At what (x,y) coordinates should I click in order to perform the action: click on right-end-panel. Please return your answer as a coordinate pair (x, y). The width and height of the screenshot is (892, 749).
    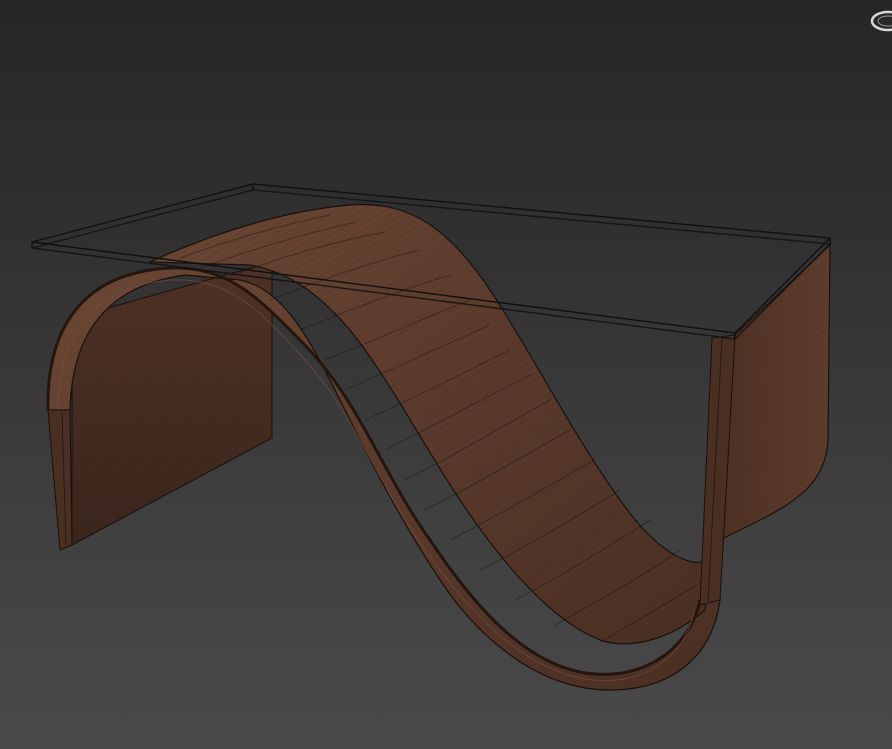
    Looking at the image, I should click on (765, 424).